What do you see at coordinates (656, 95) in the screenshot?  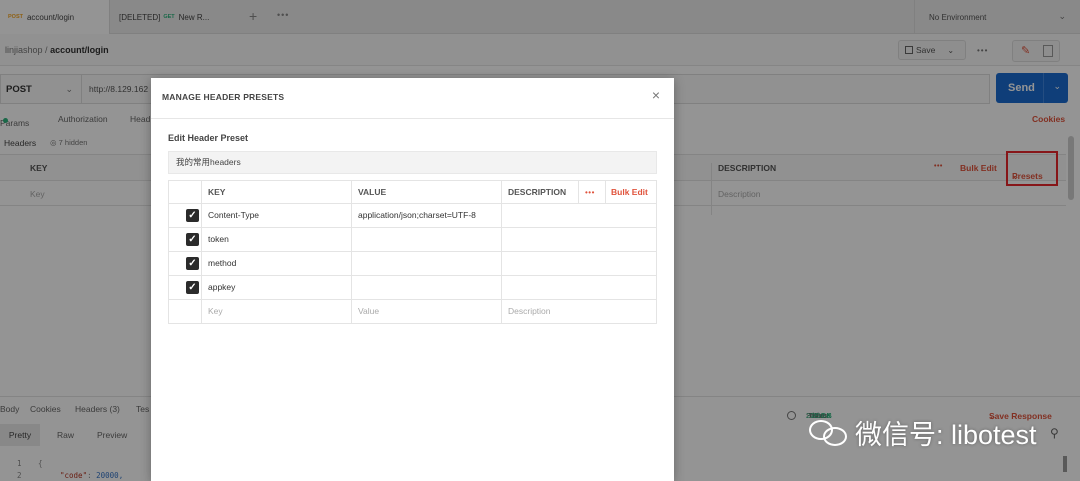 I see `close-icon: ×` at bounding box center [656, 95].